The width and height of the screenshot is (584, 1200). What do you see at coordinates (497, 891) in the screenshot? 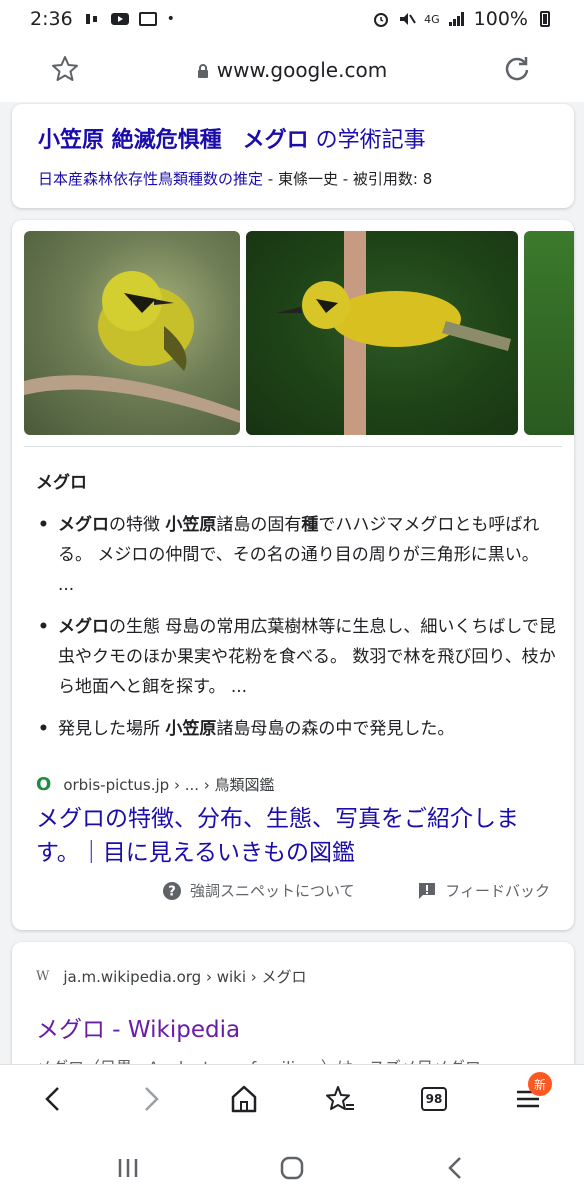
I see `feedback-label: フィードバック` at bounding box center [497, 891].